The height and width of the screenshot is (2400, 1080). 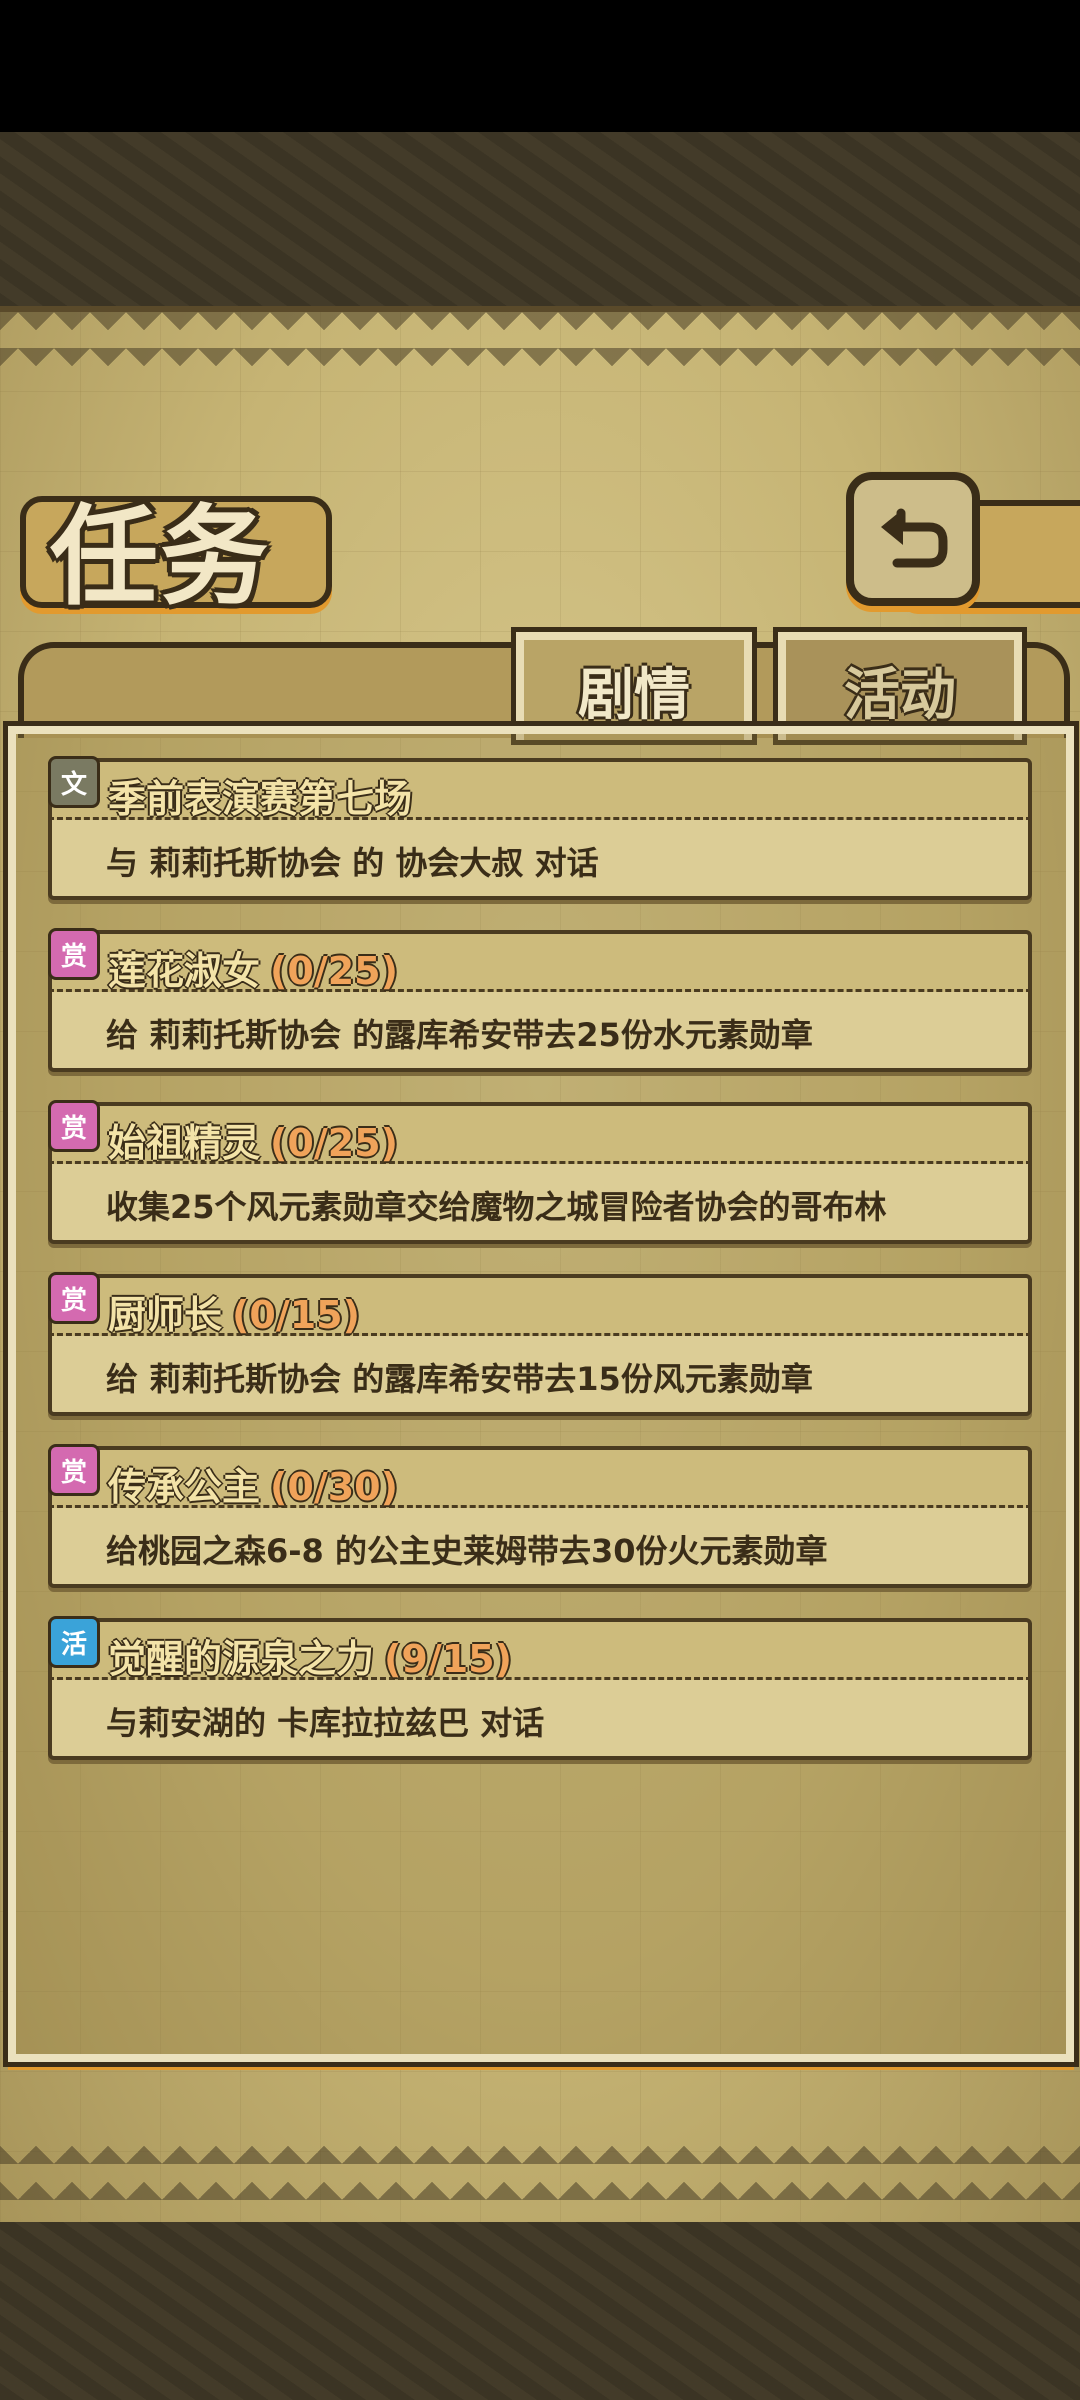 I want to click on quest-item: 赏莲花淑女 (0/25) 给 莉莉托斯协会 的露库希安带去25份水元素勋章, so click(x=540, y=1004).